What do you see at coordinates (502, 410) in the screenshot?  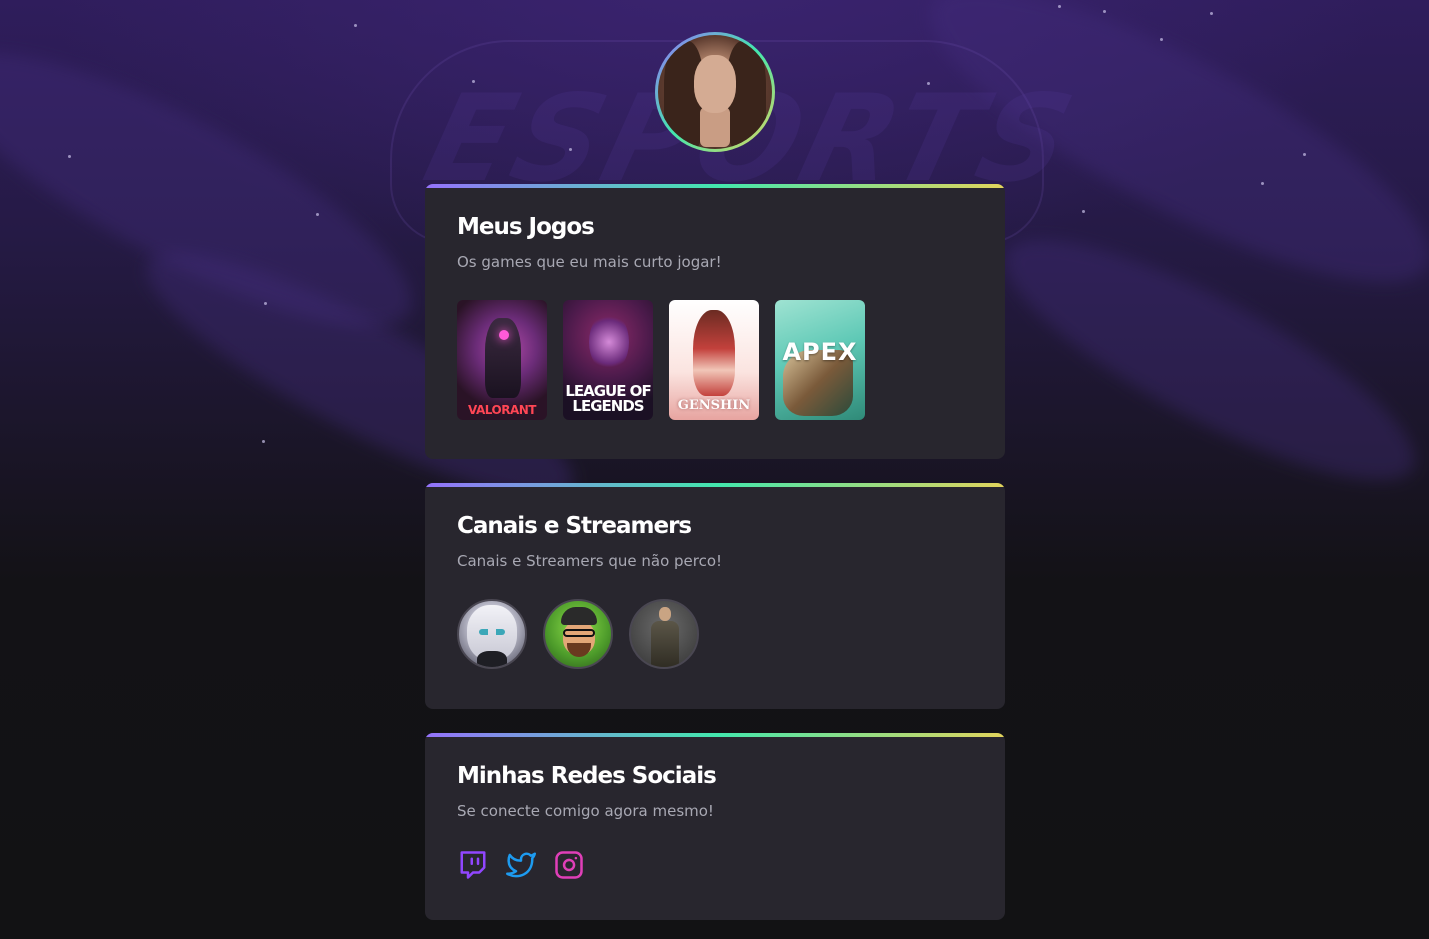 I see `game-title-valorant: VALORANT` at bounding box center [502, 410].